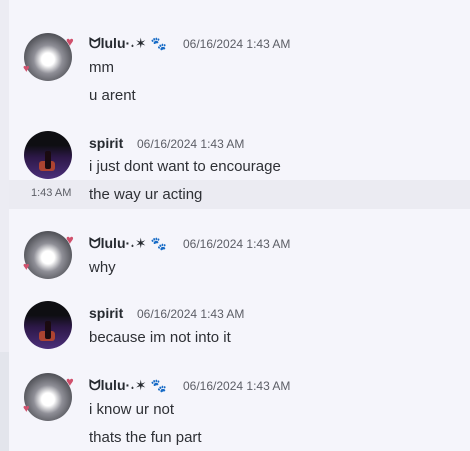 This screenshot has width=470, height=451. I want to click on message-text: the way ur acting, so click(146, 194).